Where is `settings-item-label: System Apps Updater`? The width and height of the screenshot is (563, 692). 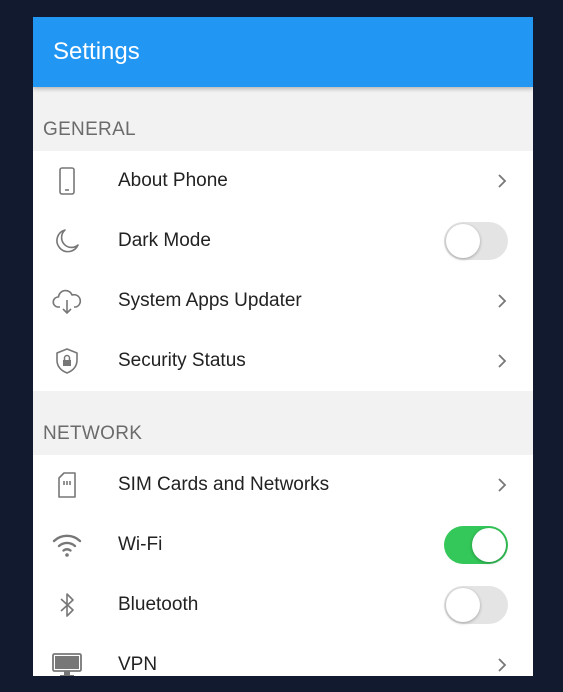 settings-item-label: System Apps Updater is located at coordinates (210, 300).